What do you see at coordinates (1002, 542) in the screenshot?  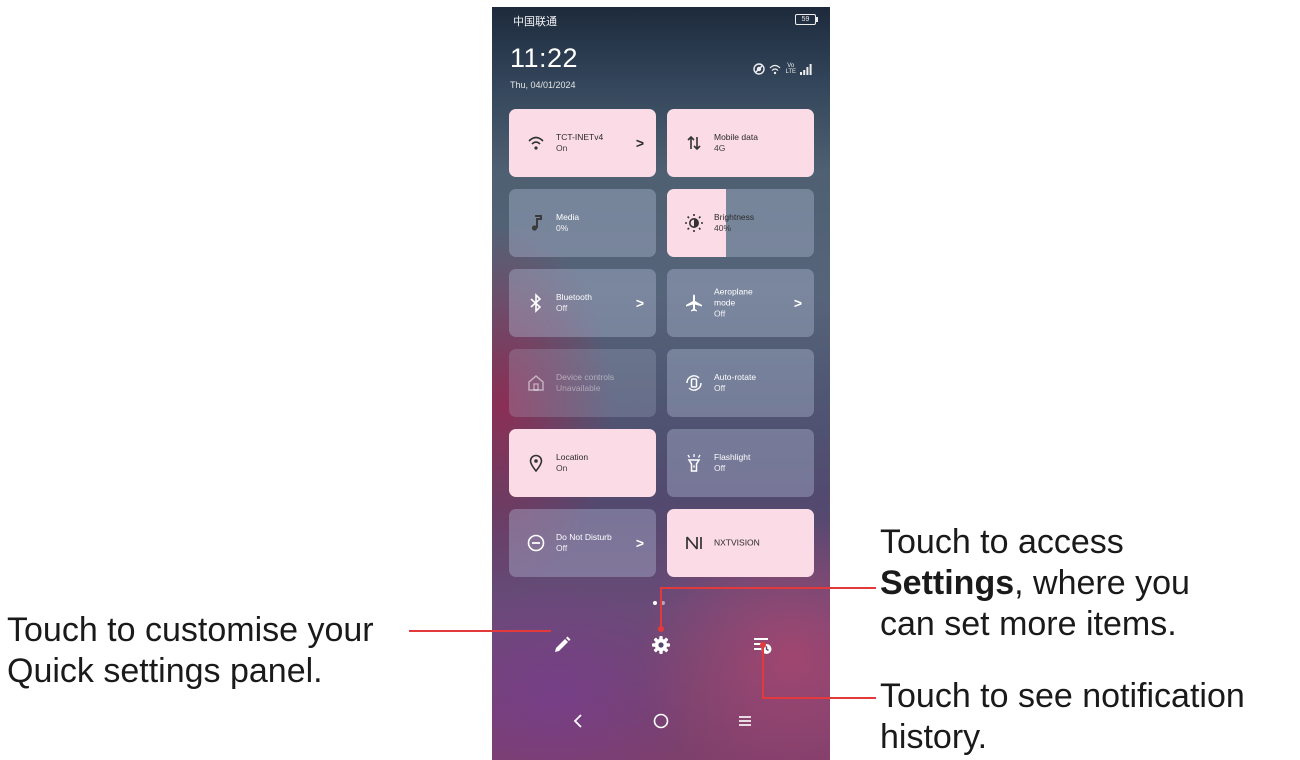 I see `callout-settings-line1: Touch to access` at bounding box center [1002, 542].